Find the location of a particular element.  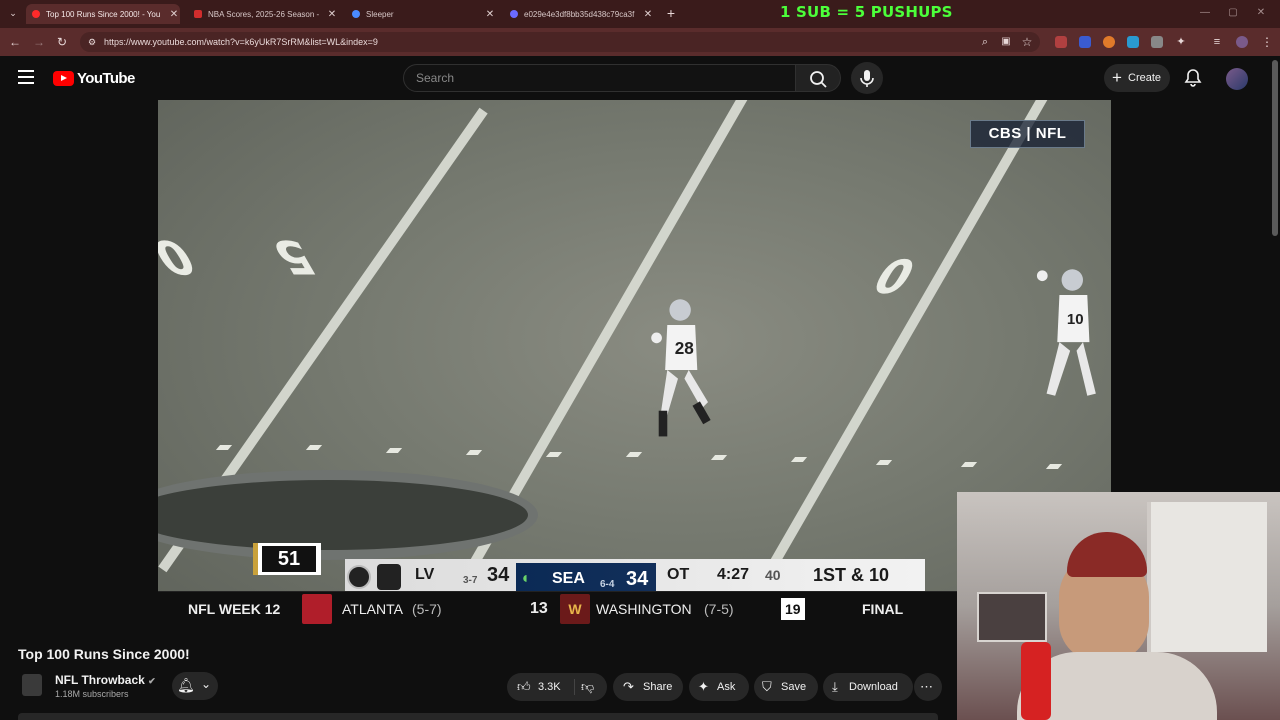

bell-icon: 🔔︎ is located at coordinates (186, 685).